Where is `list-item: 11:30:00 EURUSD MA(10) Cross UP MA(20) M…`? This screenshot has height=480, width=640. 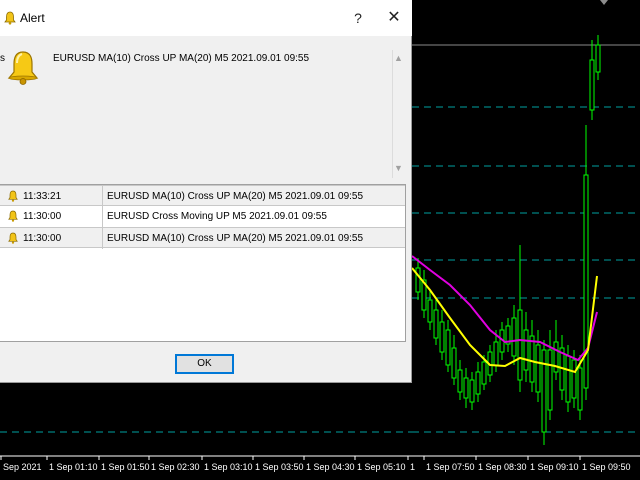
list-item: 11:30:00 EURUSD MA(10) Cross UP MA(20) M… is located at coordinates (202, 238).